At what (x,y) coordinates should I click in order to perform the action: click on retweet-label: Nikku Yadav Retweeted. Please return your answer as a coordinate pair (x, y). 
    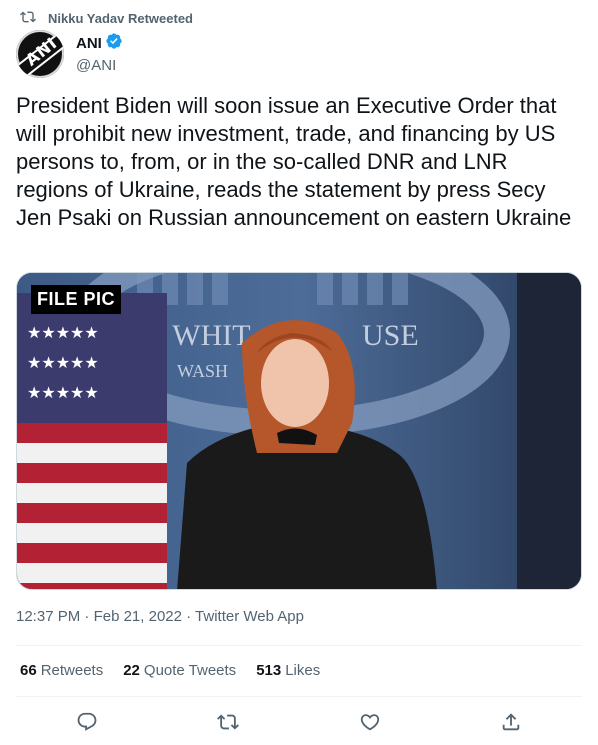
    Looking at the image, I should click on (120, 18).